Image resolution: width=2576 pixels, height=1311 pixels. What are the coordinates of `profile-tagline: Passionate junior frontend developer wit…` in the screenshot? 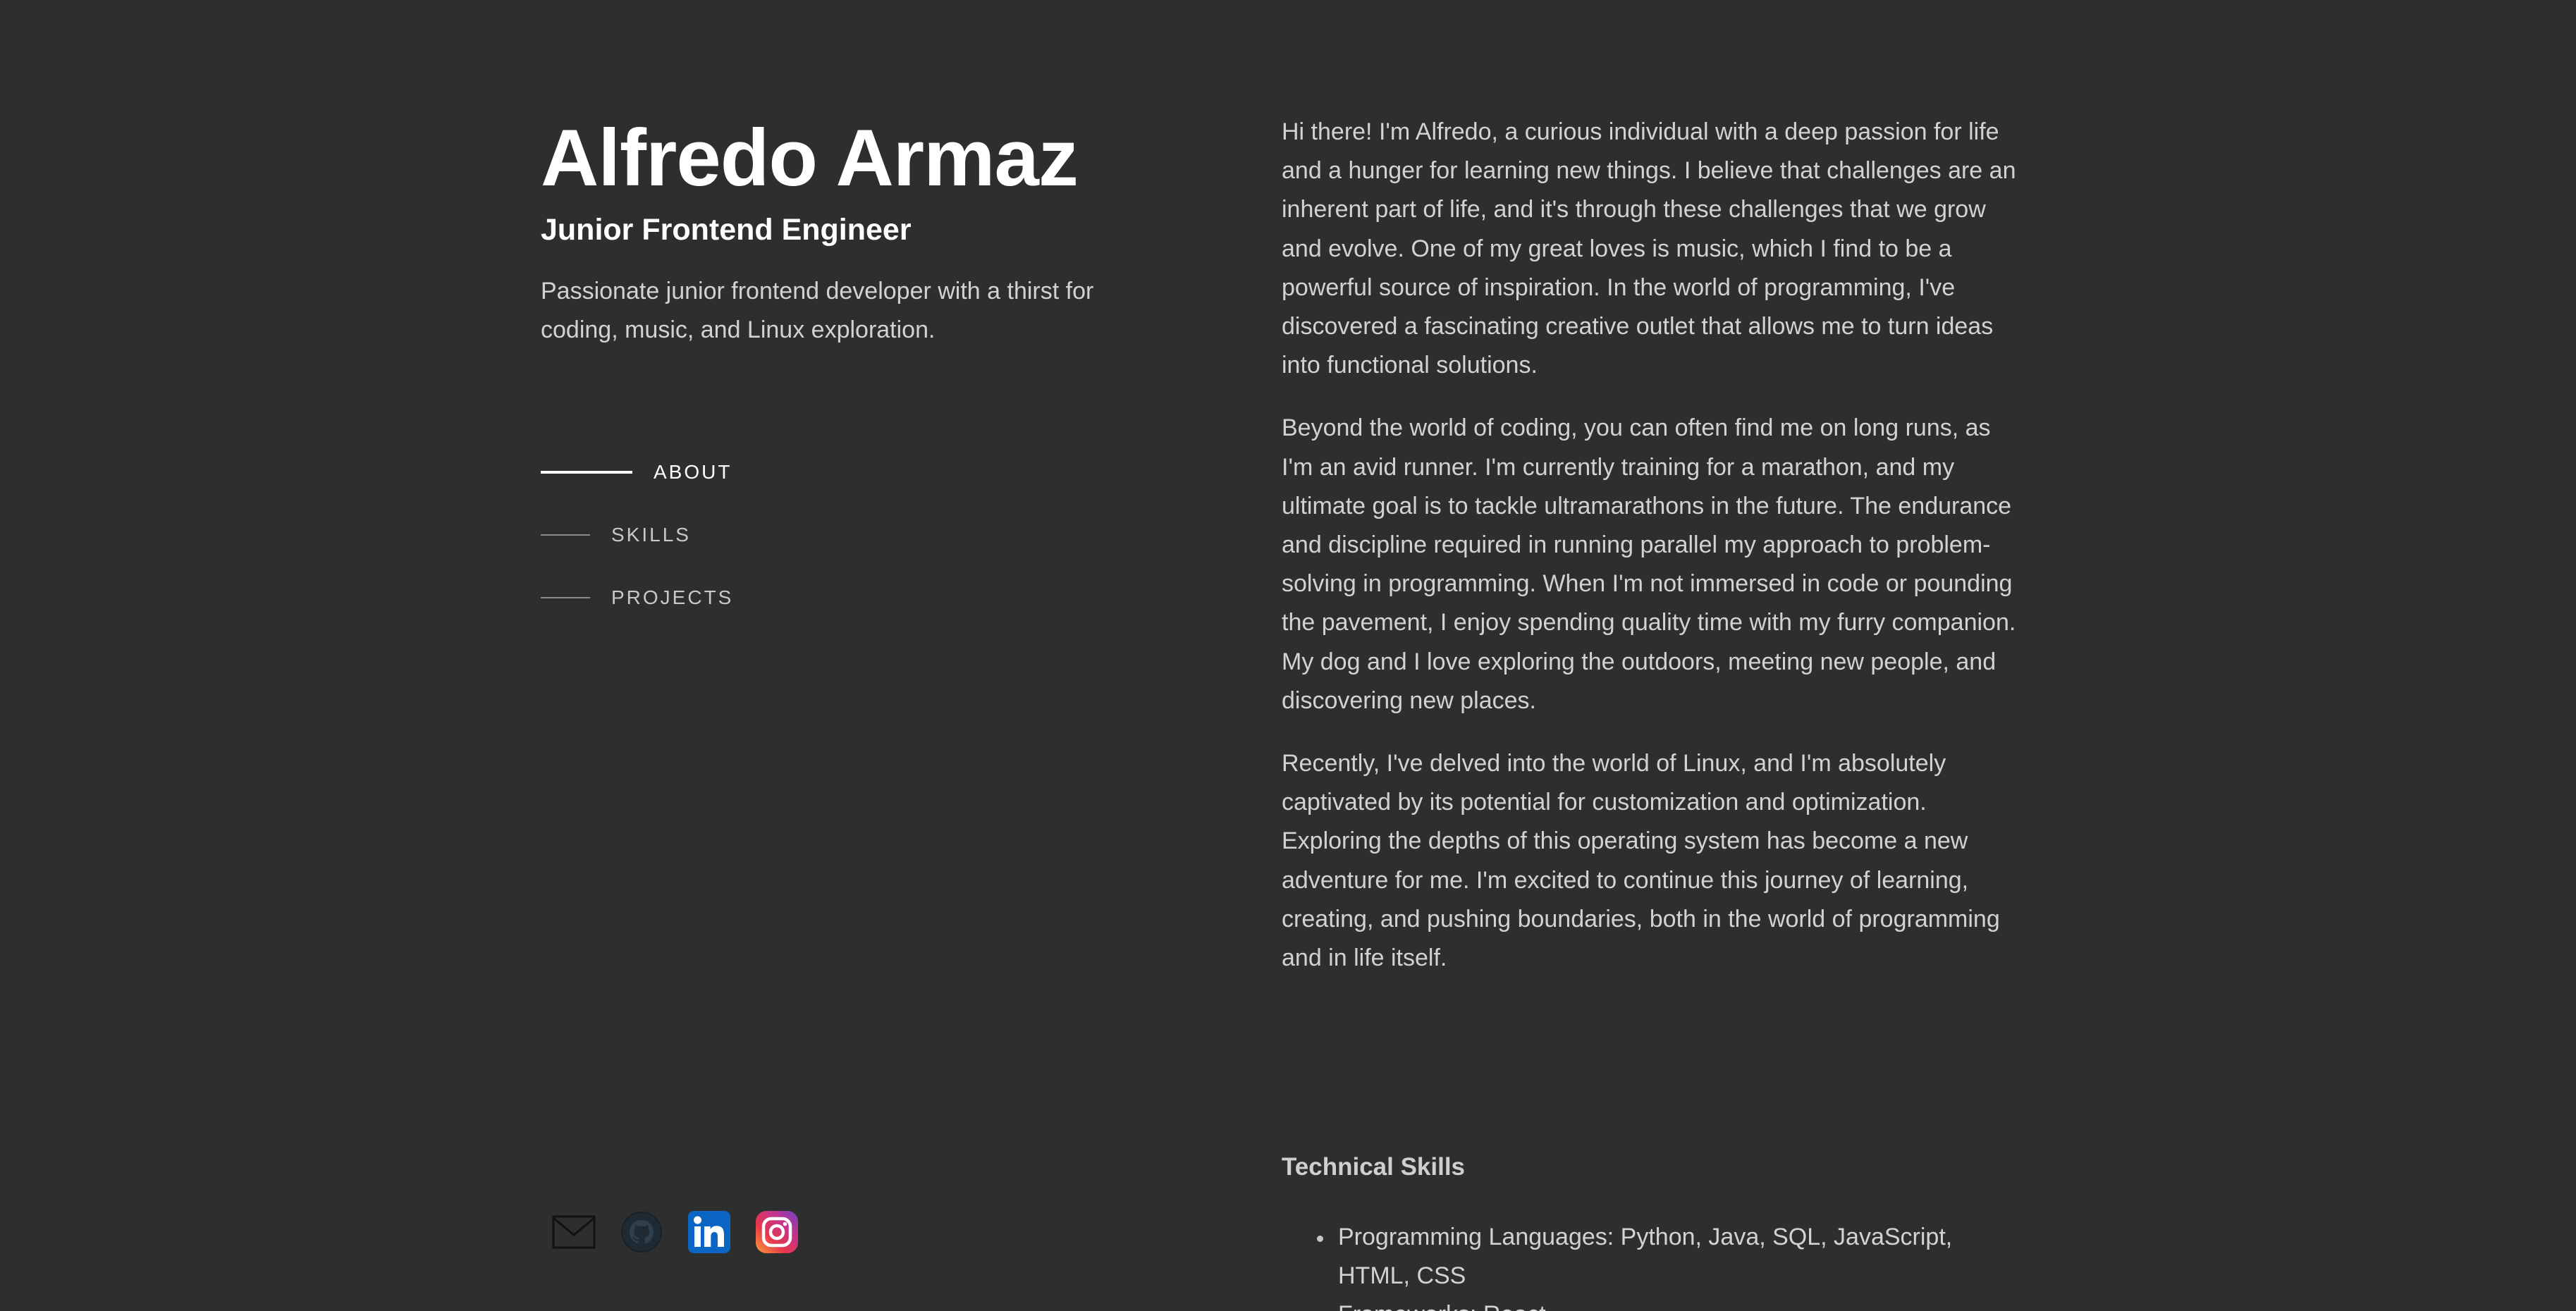 It's located at (817, 310).